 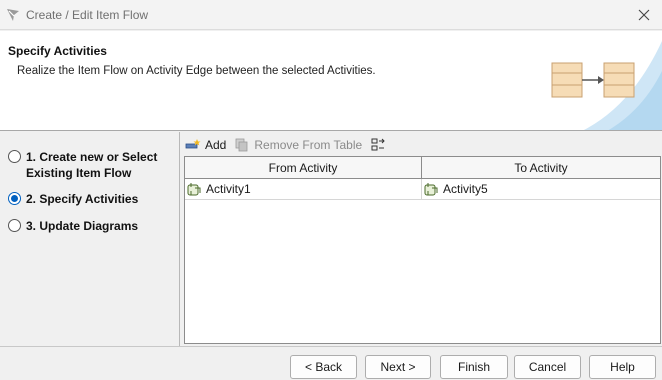 I want to click on title-bar: Create / Edit Item Flow, so click(x=331, y=15).